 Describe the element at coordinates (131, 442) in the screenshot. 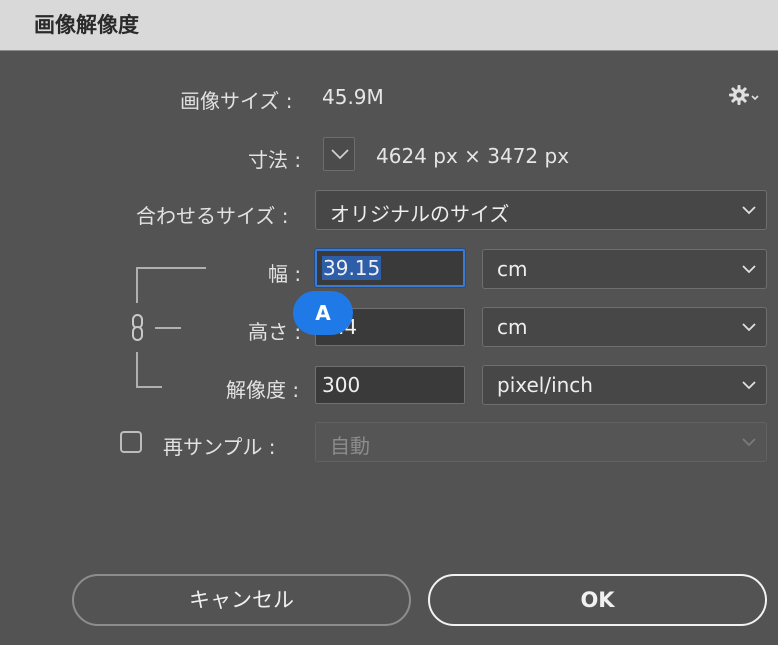

I see `resample-checkbox` at that location.